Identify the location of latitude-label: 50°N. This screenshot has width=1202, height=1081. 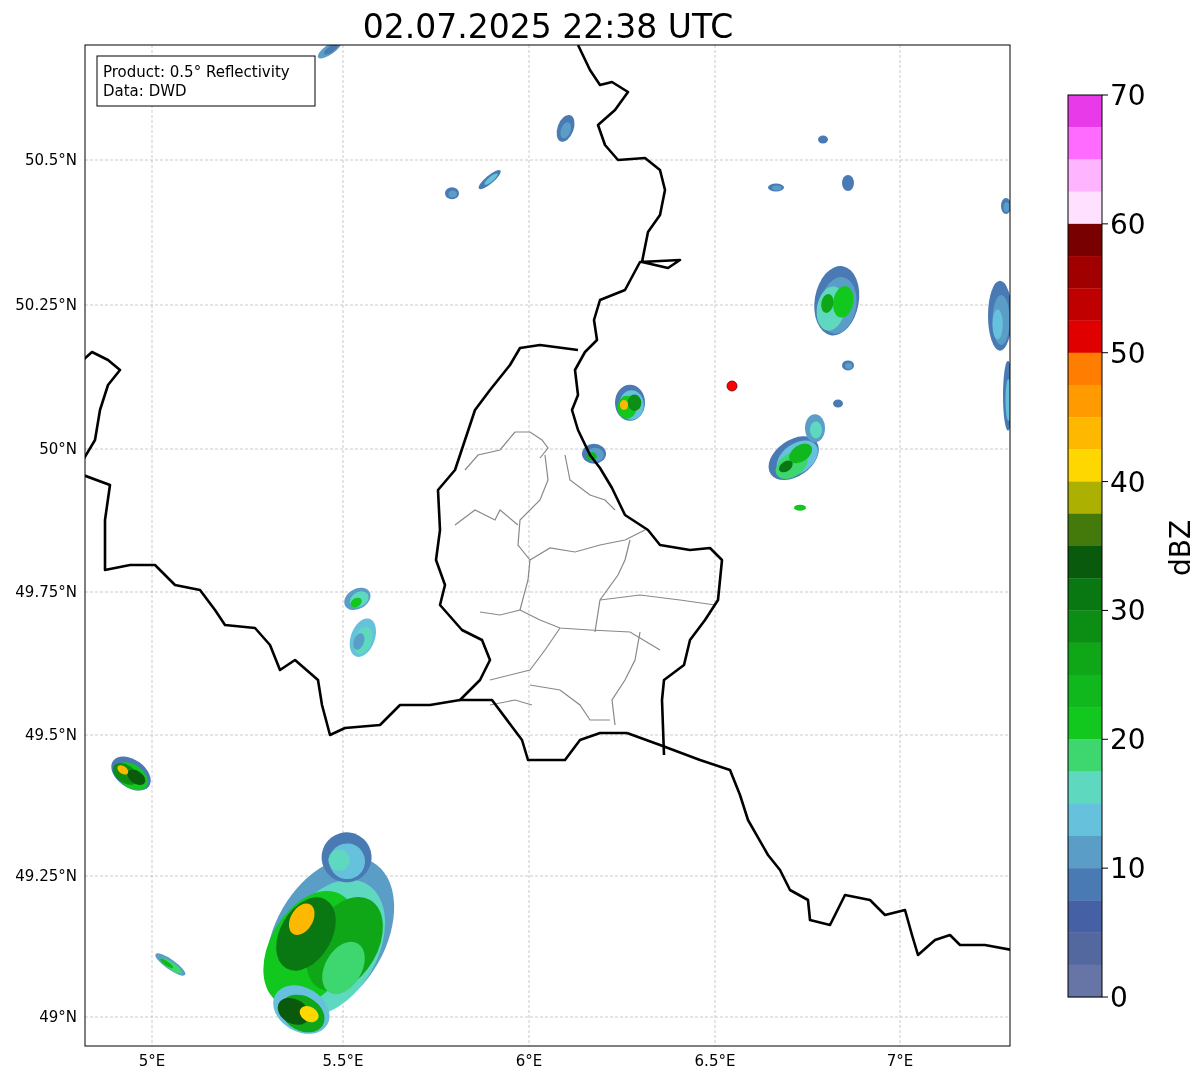
(58, 449).